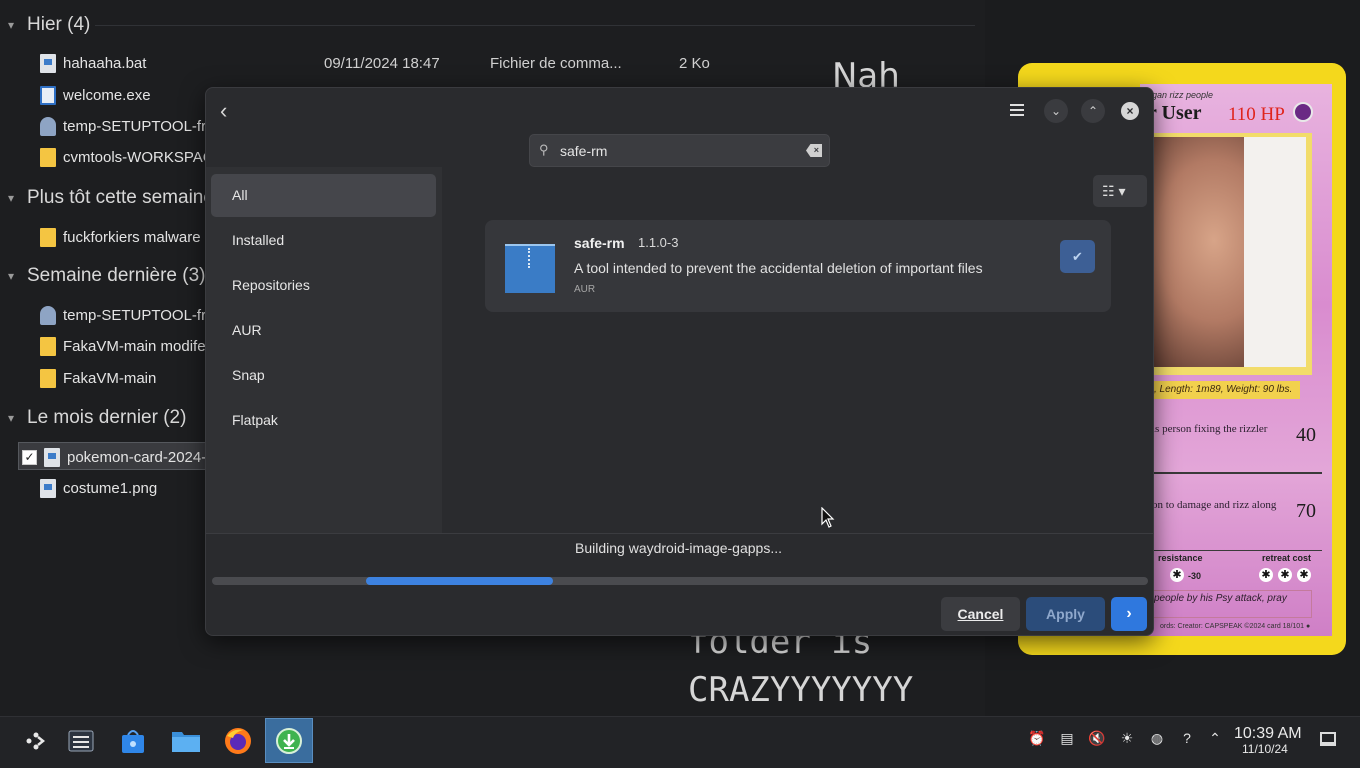 This screenshot has width=1360, height=768. What do you see at coordinates (1180, 558) in the screenshot?
I see `card-resistance-label: resistance` at bounding box center [1180, 558].